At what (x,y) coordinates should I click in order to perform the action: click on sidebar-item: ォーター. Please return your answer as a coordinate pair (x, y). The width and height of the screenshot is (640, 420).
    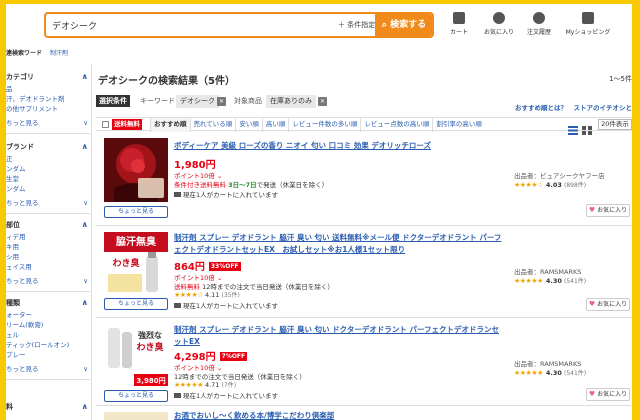
    Looking at the image, I should click on (48, 315).